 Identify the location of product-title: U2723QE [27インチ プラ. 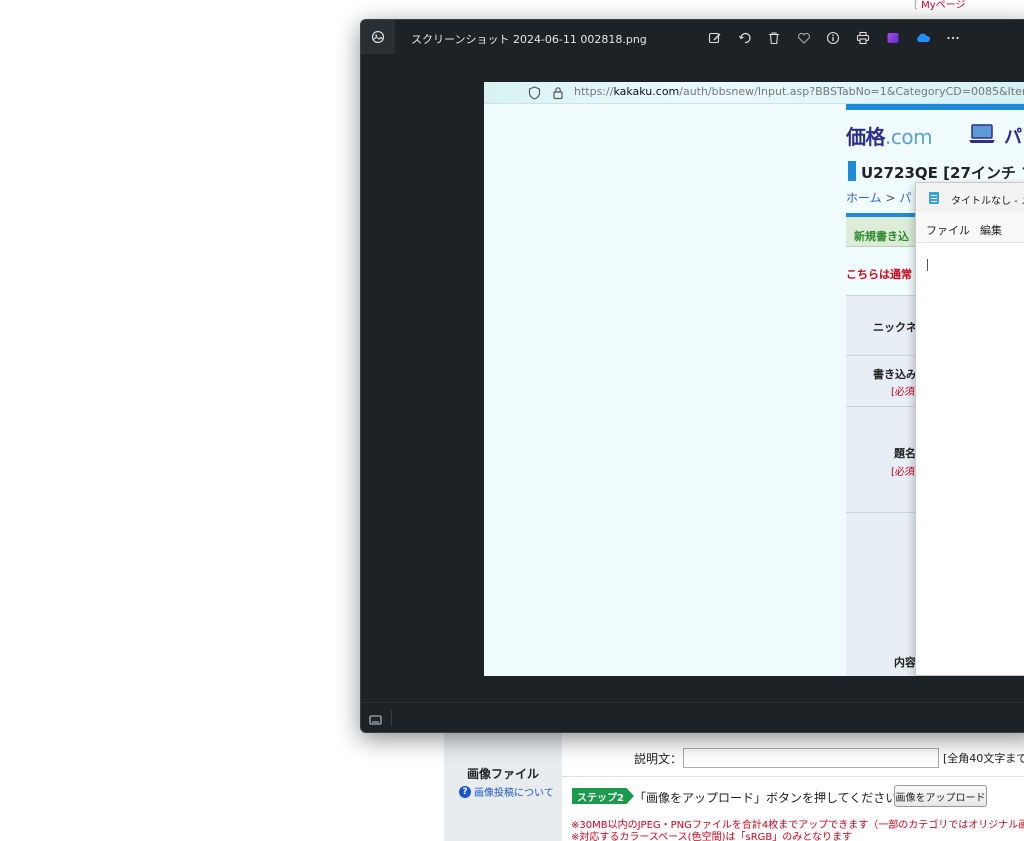
(942, 173).